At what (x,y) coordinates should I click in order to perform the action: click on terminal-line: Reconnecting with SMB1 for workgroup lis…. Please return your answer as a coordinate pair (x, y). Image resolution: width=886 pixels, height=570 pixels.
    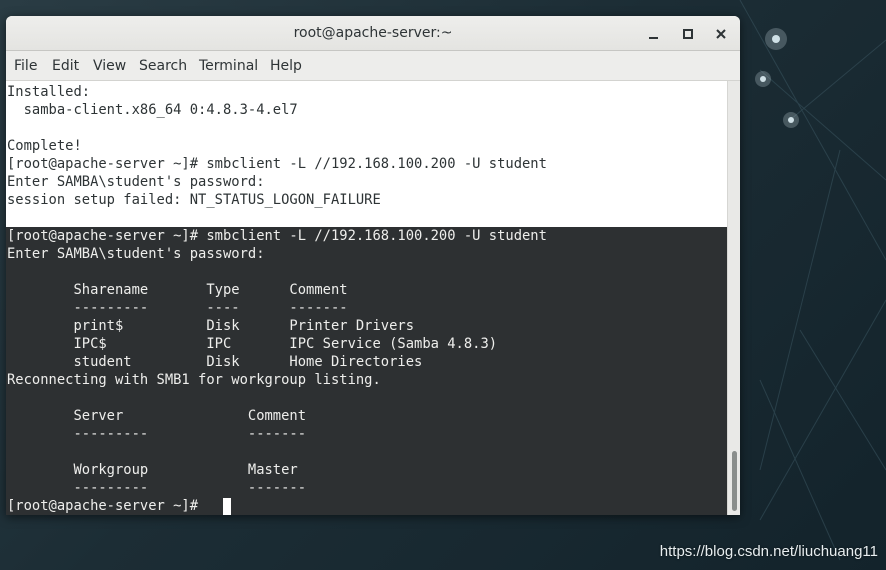
    Looking at the image, I should click on (194, 380).